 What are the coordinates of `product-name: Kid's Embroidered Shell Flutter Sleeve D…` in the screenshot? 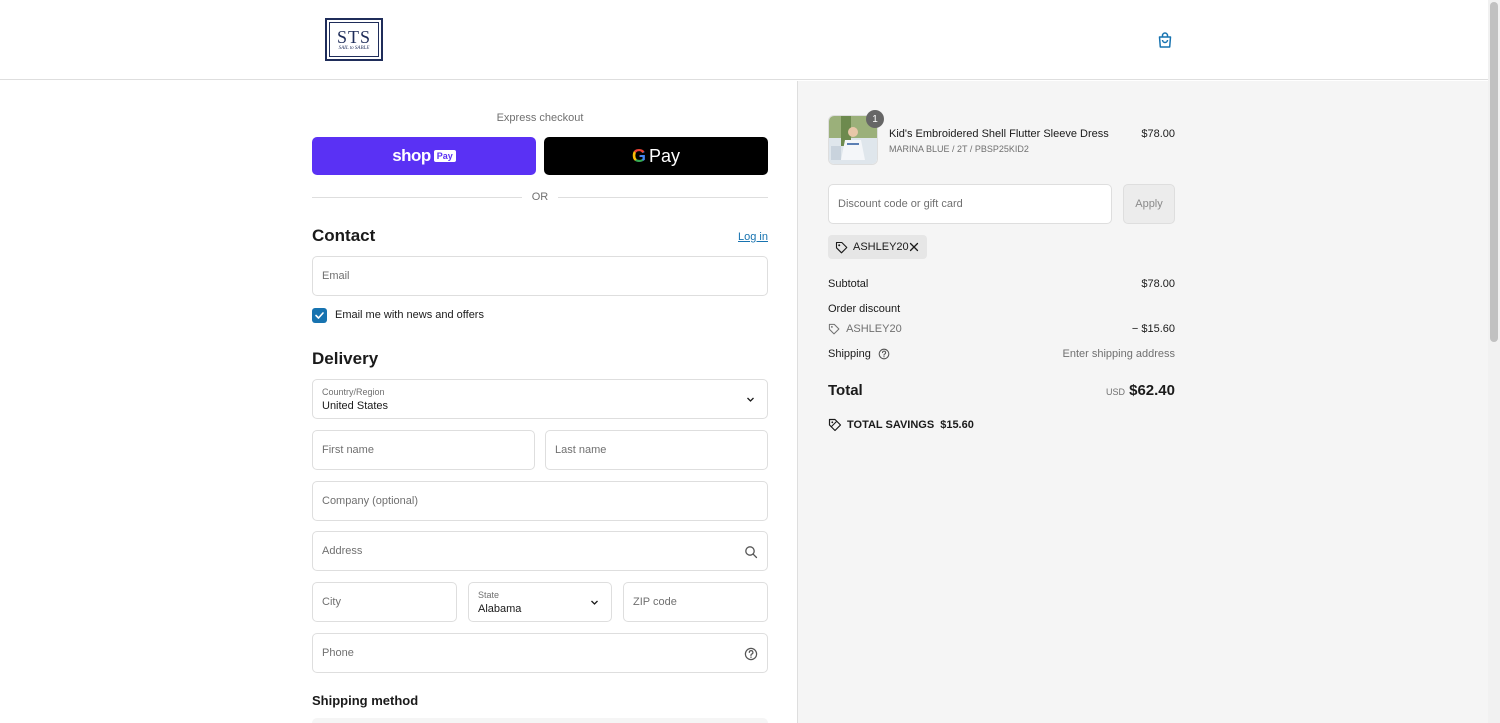 It's located at (999, 134).